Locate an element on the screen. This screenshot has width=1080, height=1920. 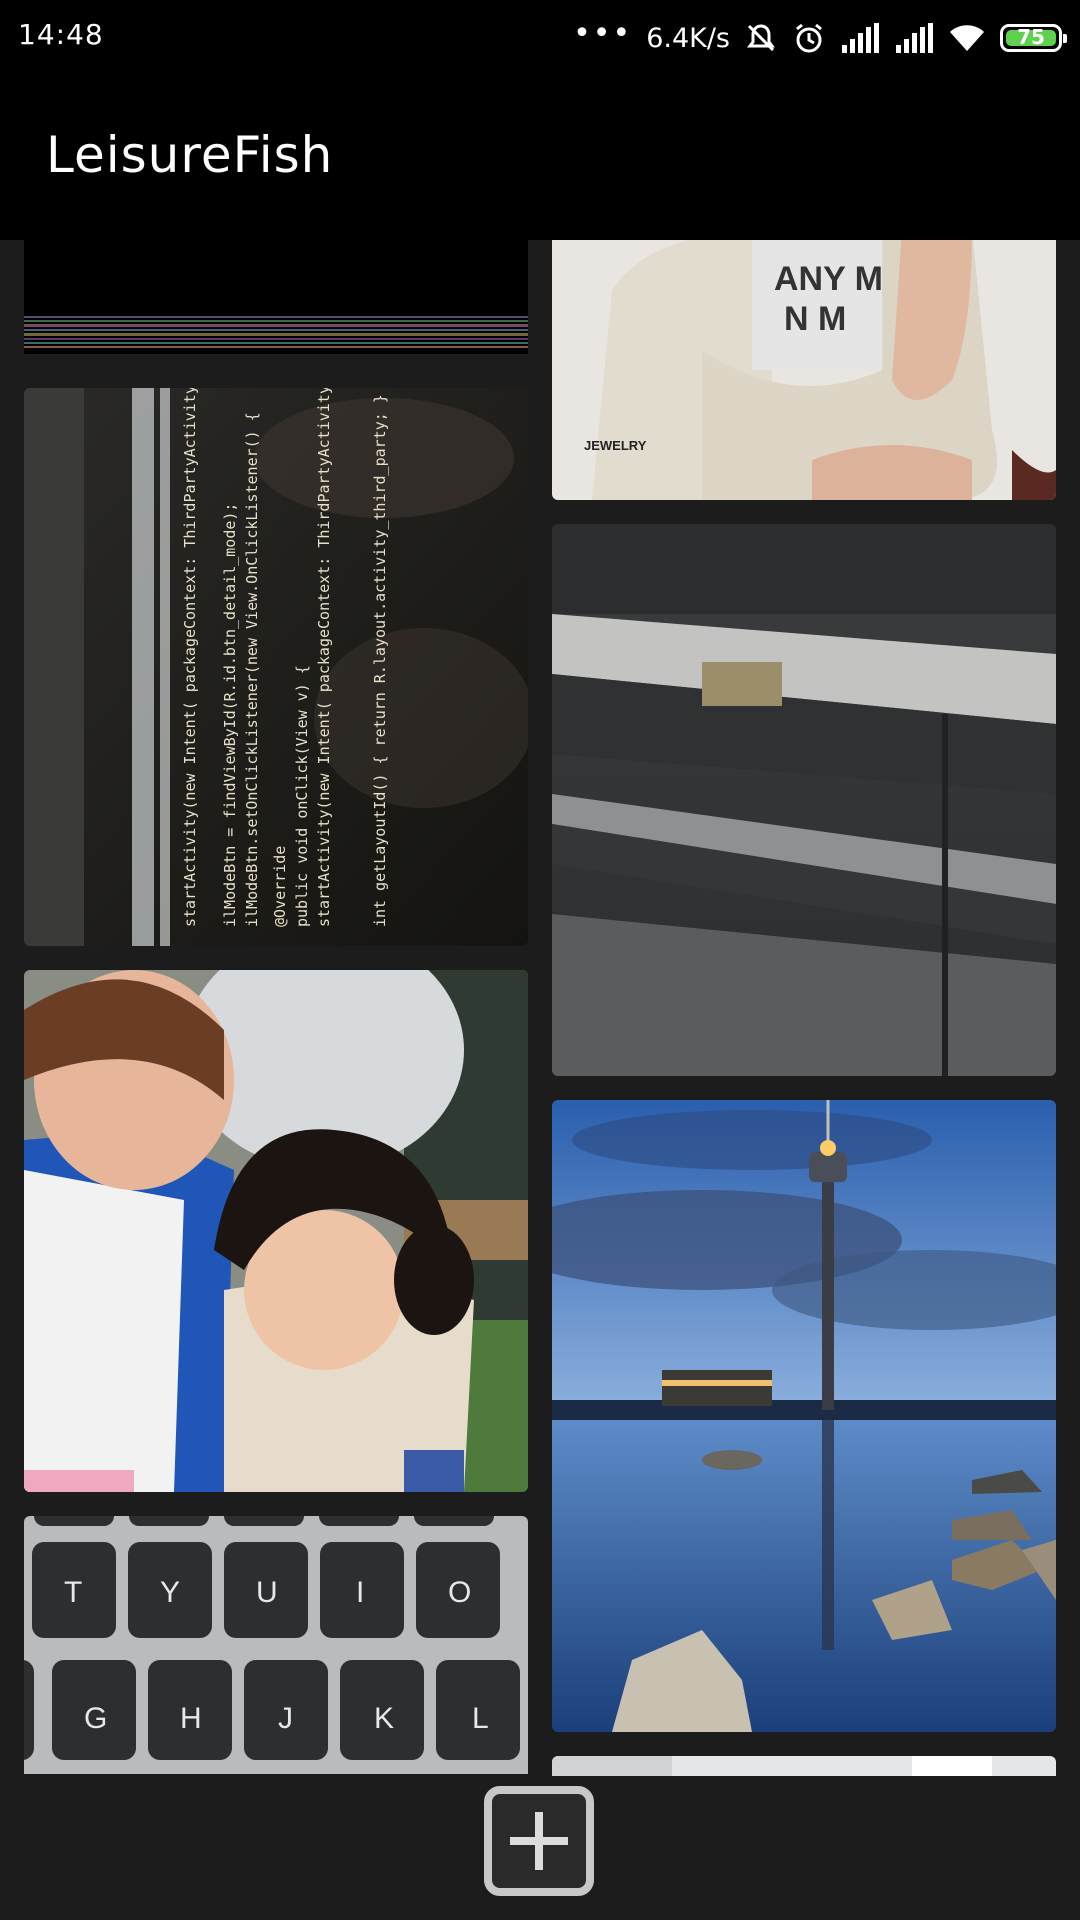
bottom-bar is located at coordinates (540, 1848).